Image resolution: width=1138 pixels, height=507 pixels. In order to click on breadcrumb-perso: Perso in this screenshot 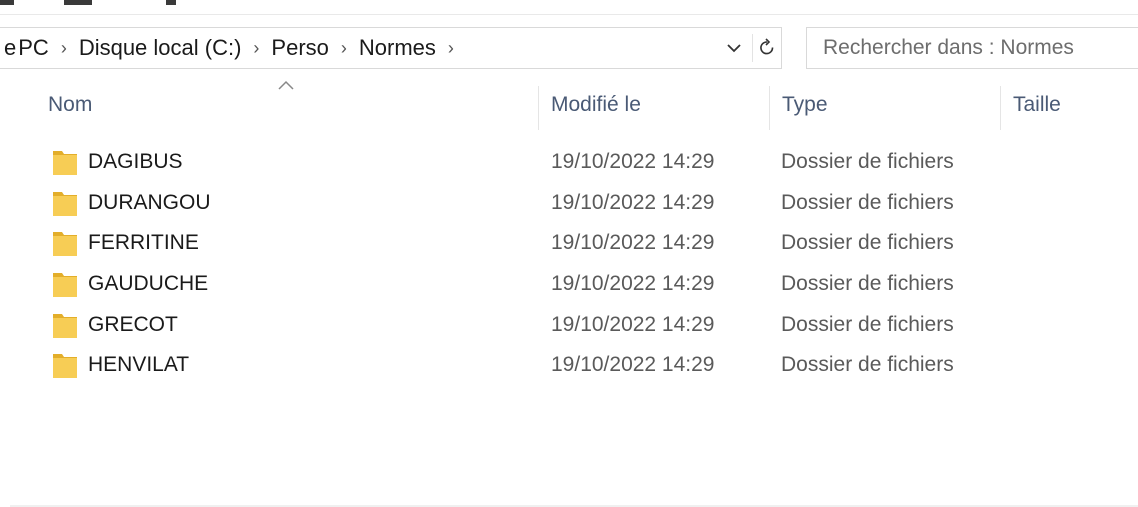, I will do `click(299, 48)`.